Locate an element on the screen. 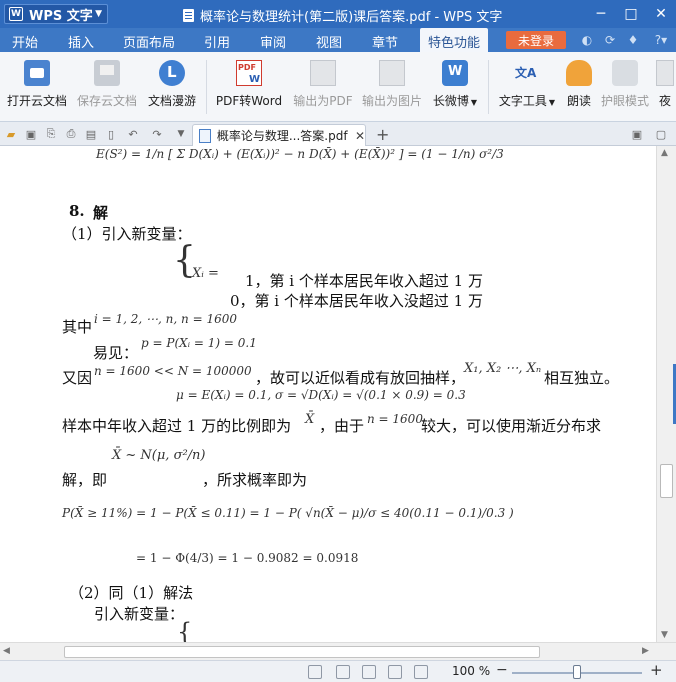  open-cloud-doc-button: 打开云文档 is located at coordinates (37, 87).